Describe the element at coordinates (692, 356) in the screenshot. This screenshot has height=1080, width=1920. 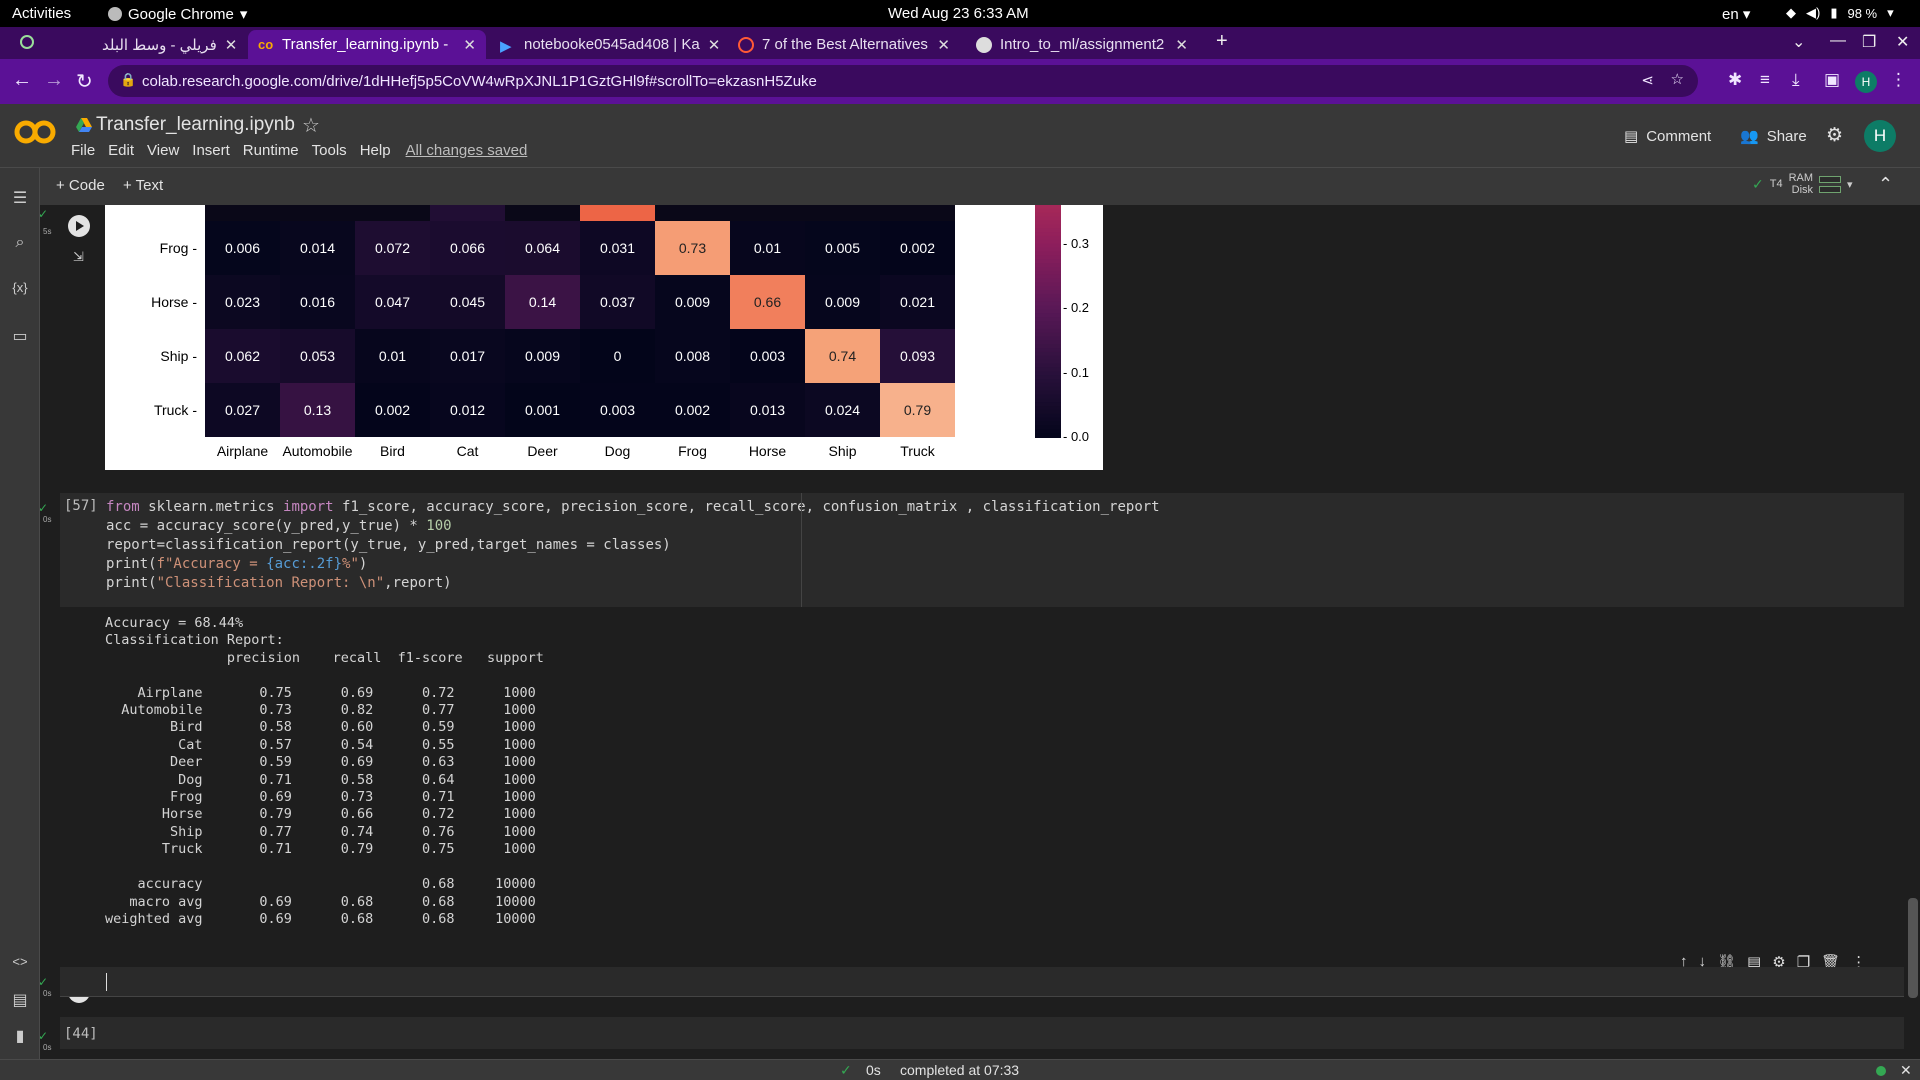
I see `heatmap-cell-label: 0.008` at that location.